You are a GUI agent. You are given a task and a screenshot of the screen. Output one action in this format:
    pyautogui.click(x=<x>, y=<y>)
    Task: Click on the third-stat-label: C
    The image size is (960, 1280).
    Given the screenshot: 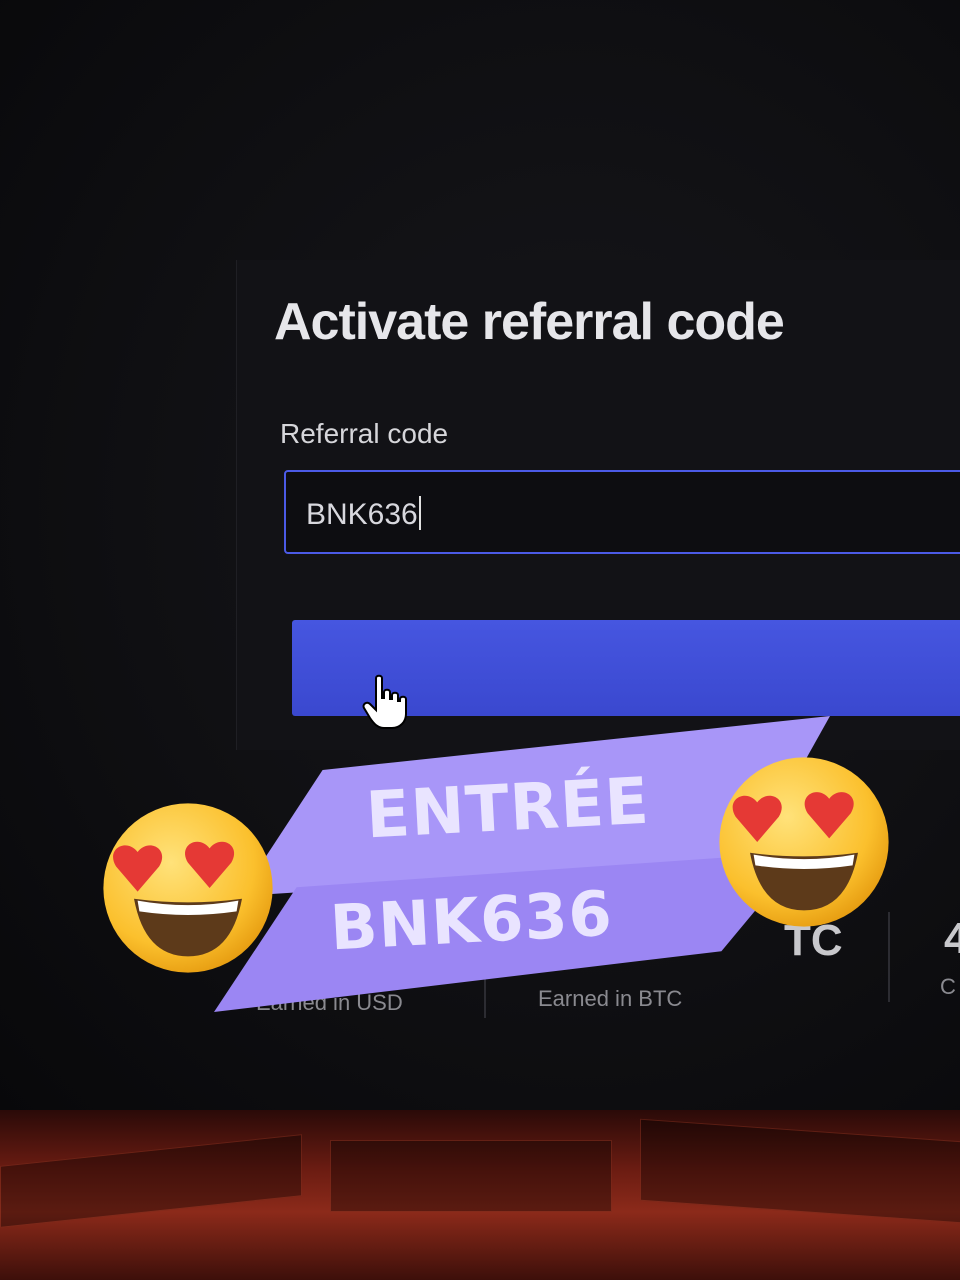 What is the action you would take?
    pyautogui.click(x=948, y=986)
    